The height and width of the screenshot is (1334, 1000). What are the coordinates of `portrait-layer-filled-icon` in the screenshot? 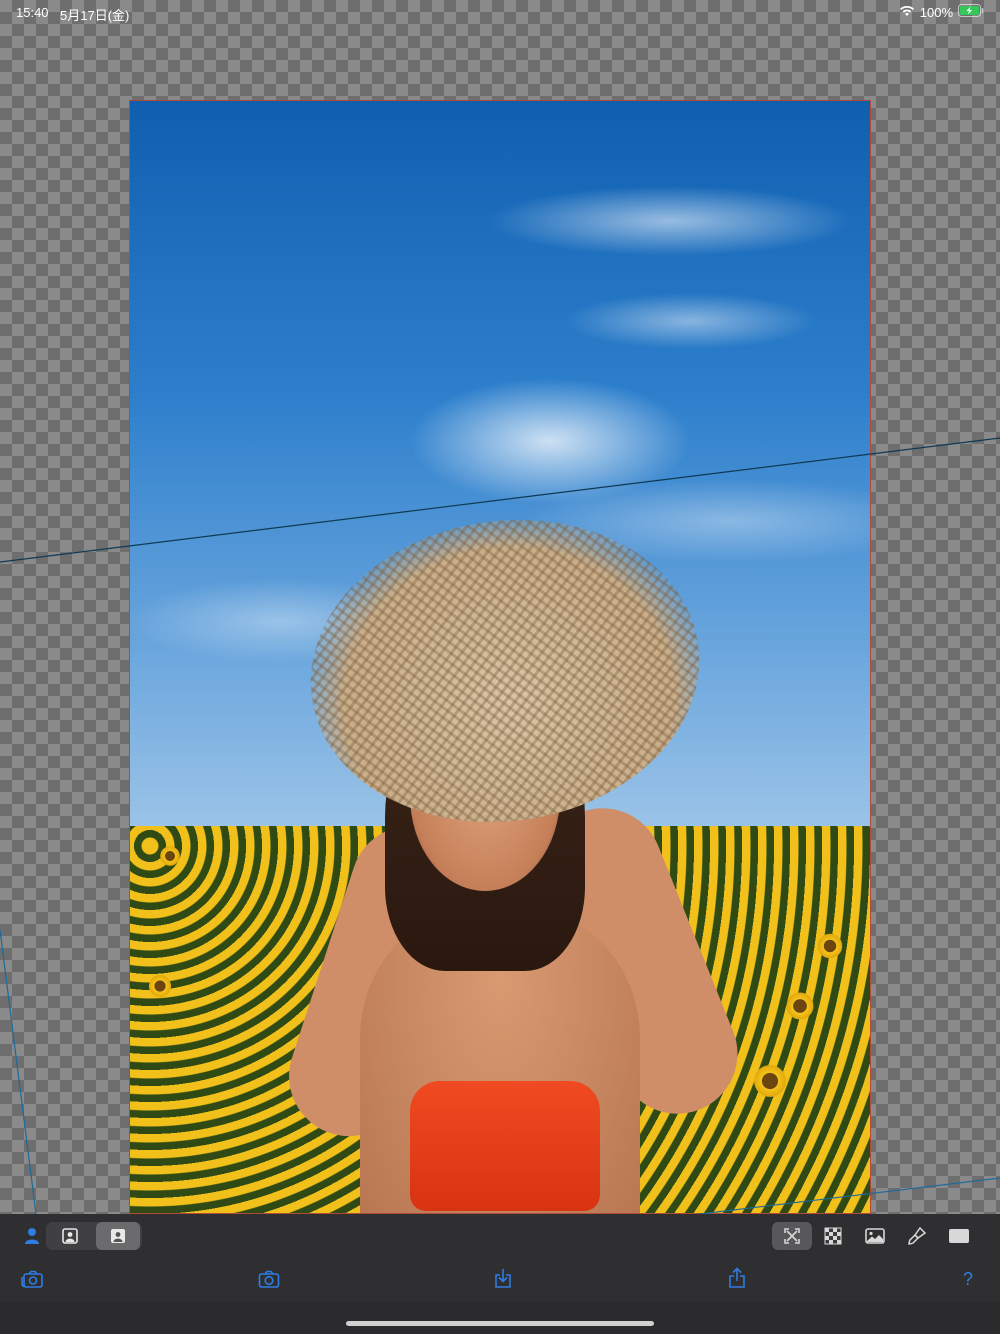 It's located at (118, 1236).